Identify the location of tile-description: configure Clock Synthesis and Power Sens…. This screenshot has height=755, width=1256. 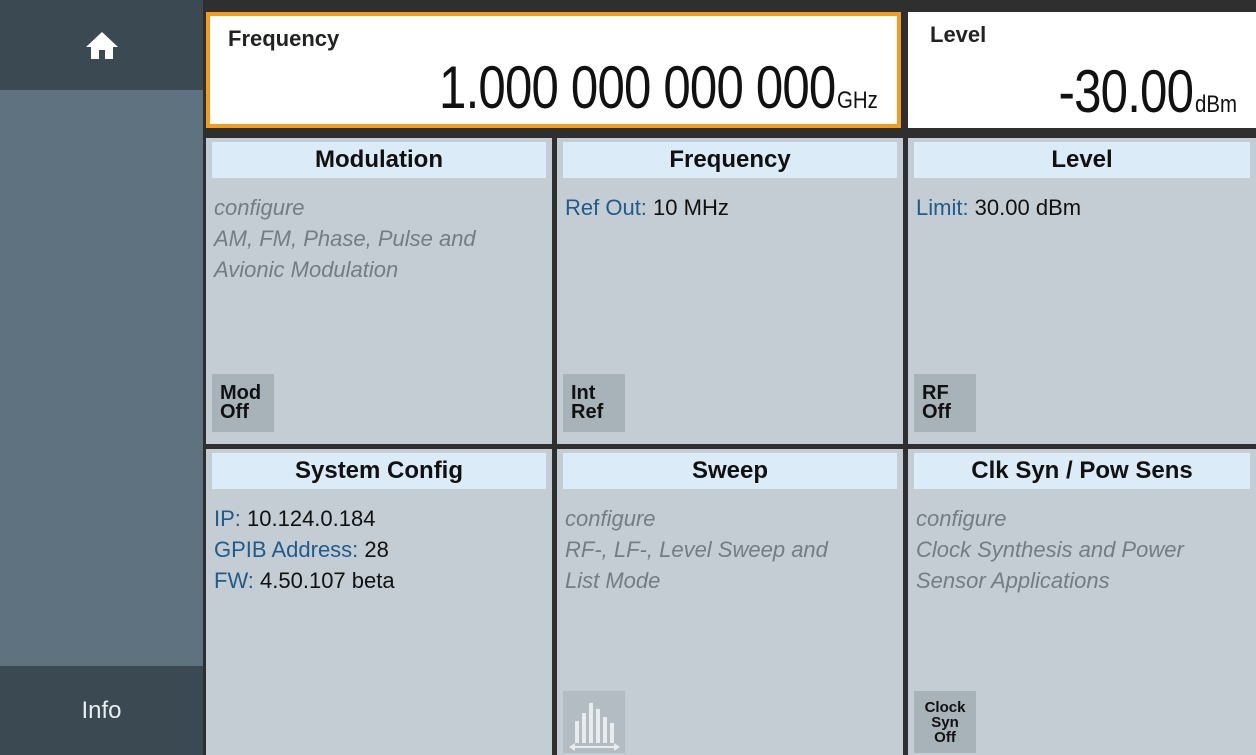
(1083, 549).